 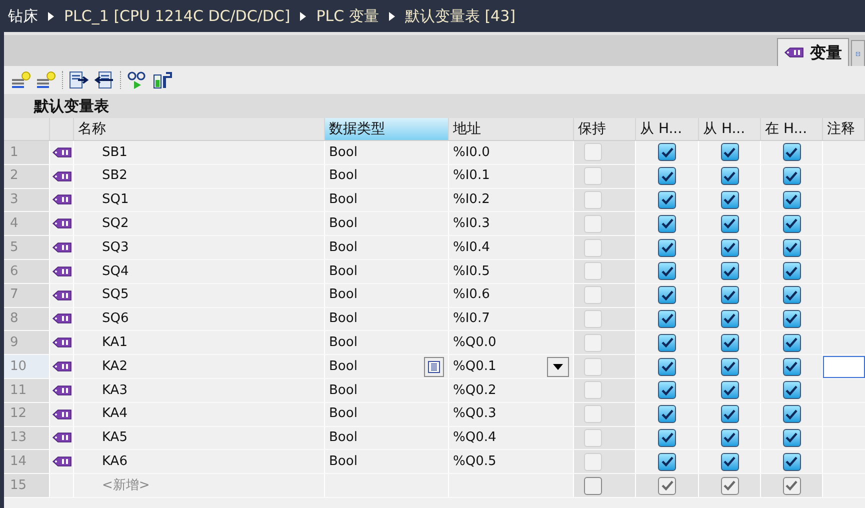 What do you see at coordinates (471, 176) in the screenshot?
I see `table-cell: %I0.1` at bounding box center [471, 176].